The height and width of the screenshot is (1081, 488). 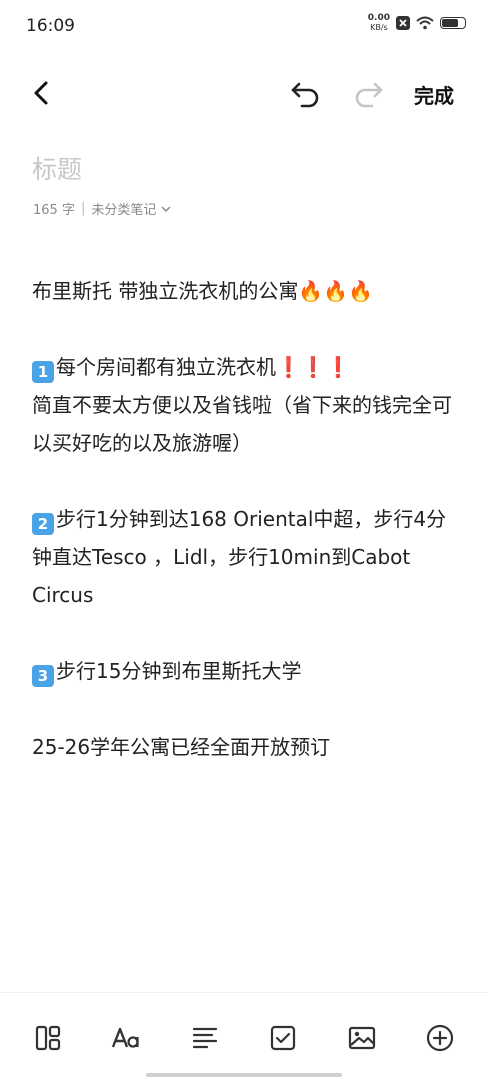 What do you see at coordinates (434, 94) in the screenshot?
I see `done-button: 完成` at bounding box center [434, 94].